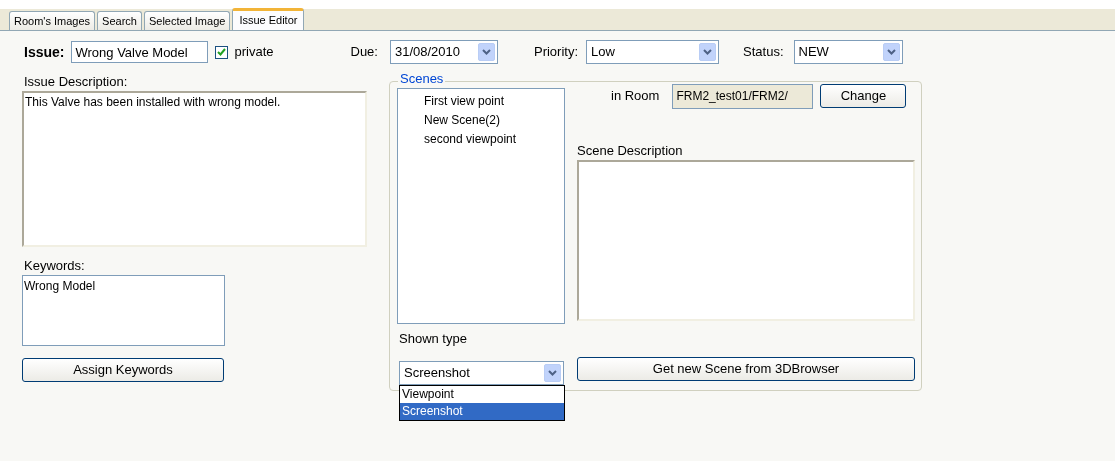 The width and height of the screenshot is (1115, 461). I want to click on scenes-list: First view point New Scene(2) second viewpoint, so click(481, 206).